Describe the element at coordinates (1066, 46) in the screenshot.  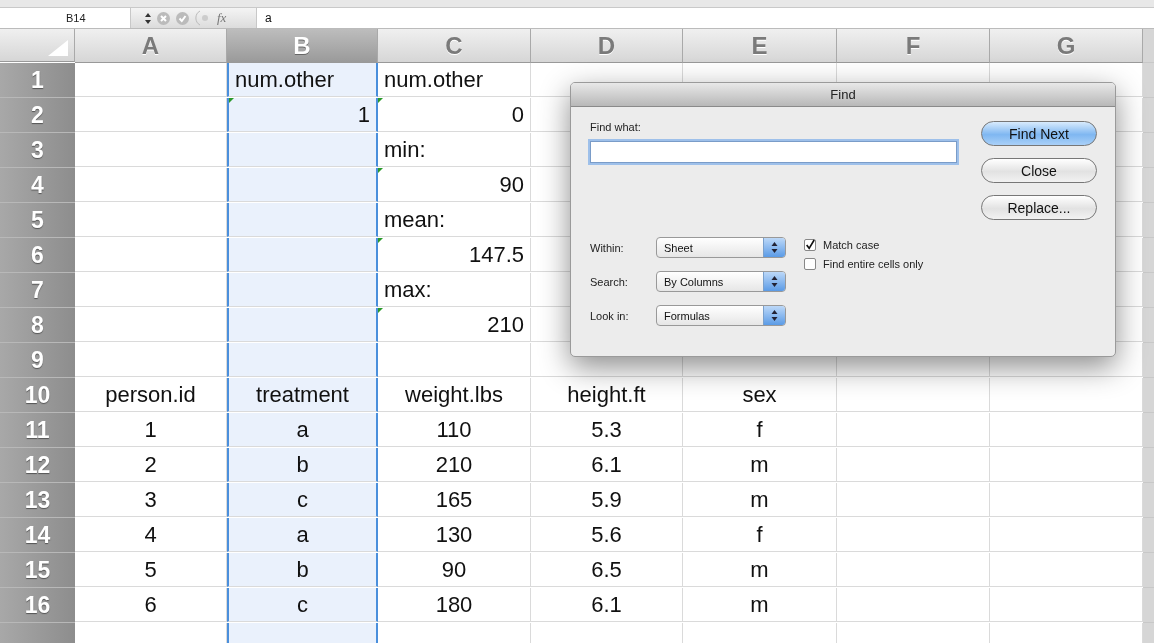
I see `column-header: G` at that location.